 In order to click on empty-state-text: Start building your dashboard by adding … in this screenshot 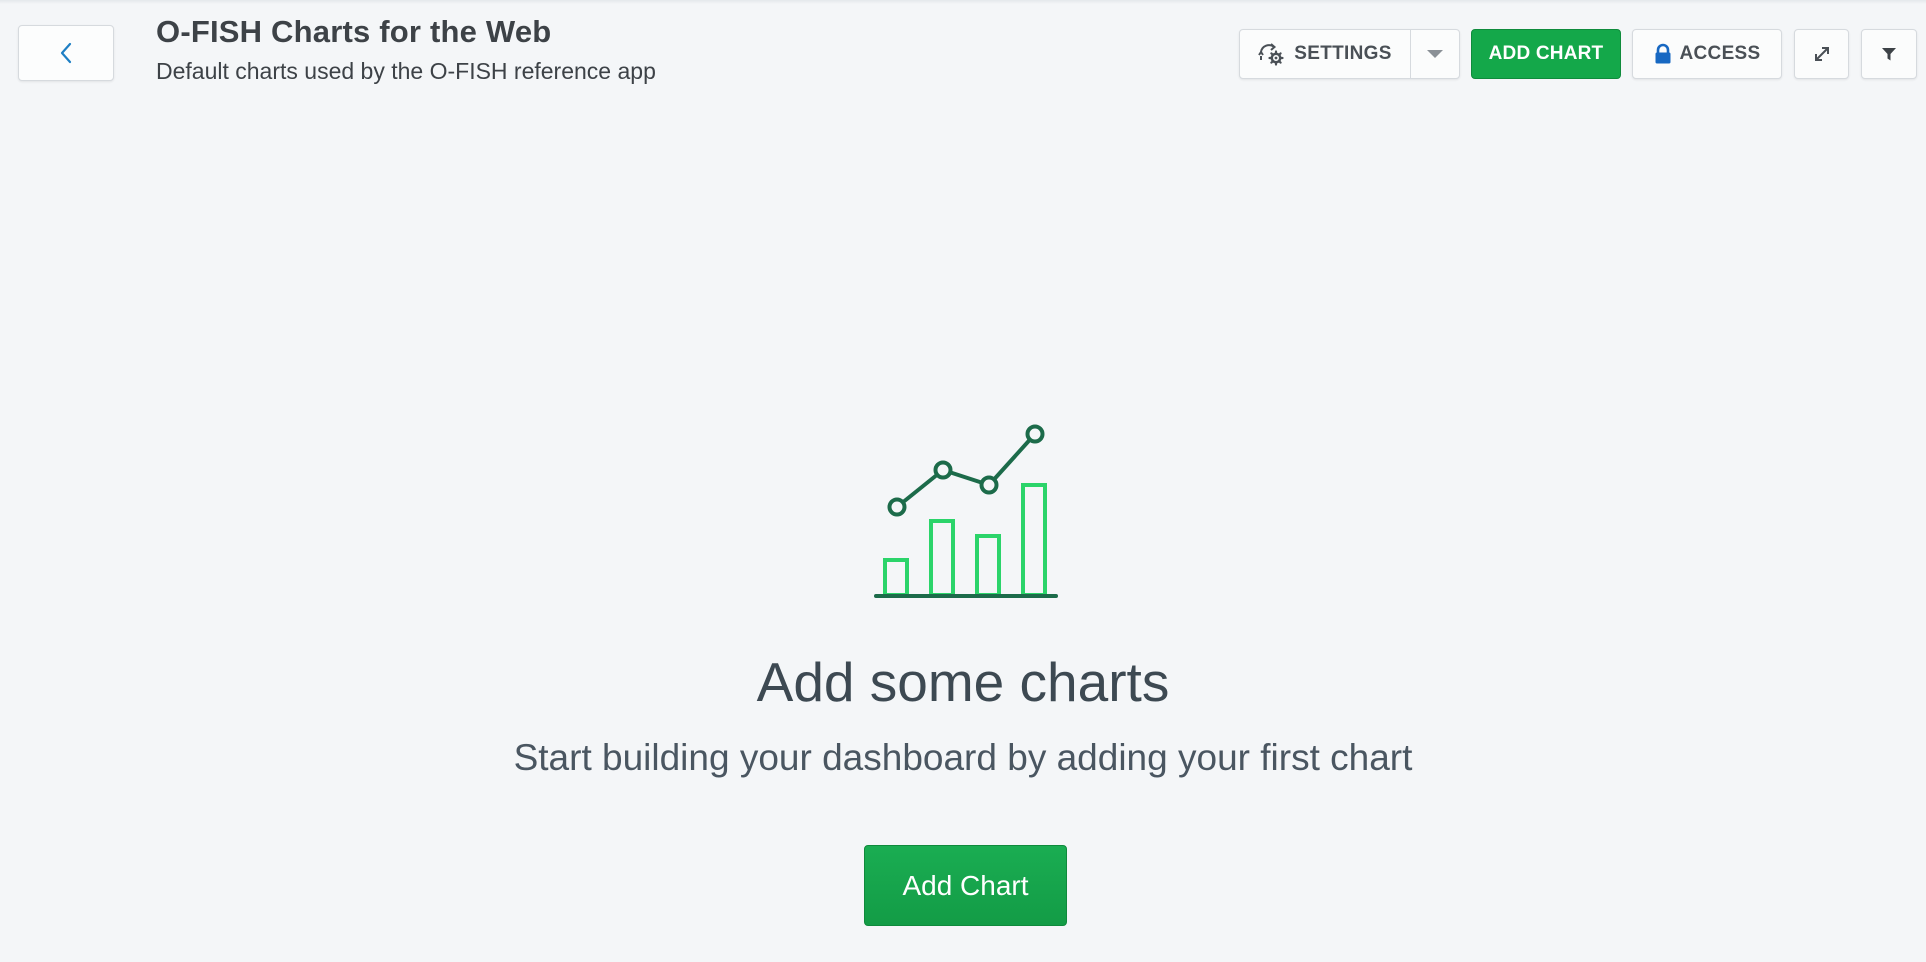, I will do `click(963, 757)`.